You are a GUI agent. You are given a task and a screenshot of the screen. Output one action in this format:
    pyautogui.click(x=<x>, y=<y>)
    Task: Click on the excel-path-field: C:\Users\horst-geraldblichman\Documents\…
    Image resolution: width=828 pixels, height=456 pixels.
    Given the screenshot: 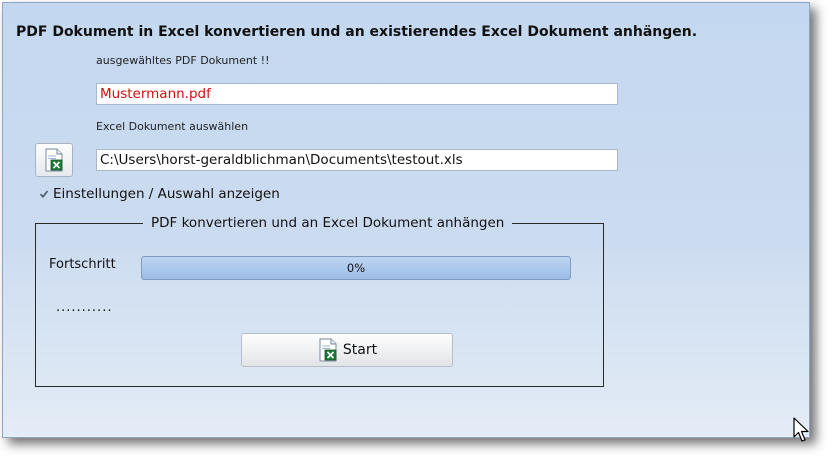 What is the action you would take?
    pyautogui.click(x=357, y=160)
    